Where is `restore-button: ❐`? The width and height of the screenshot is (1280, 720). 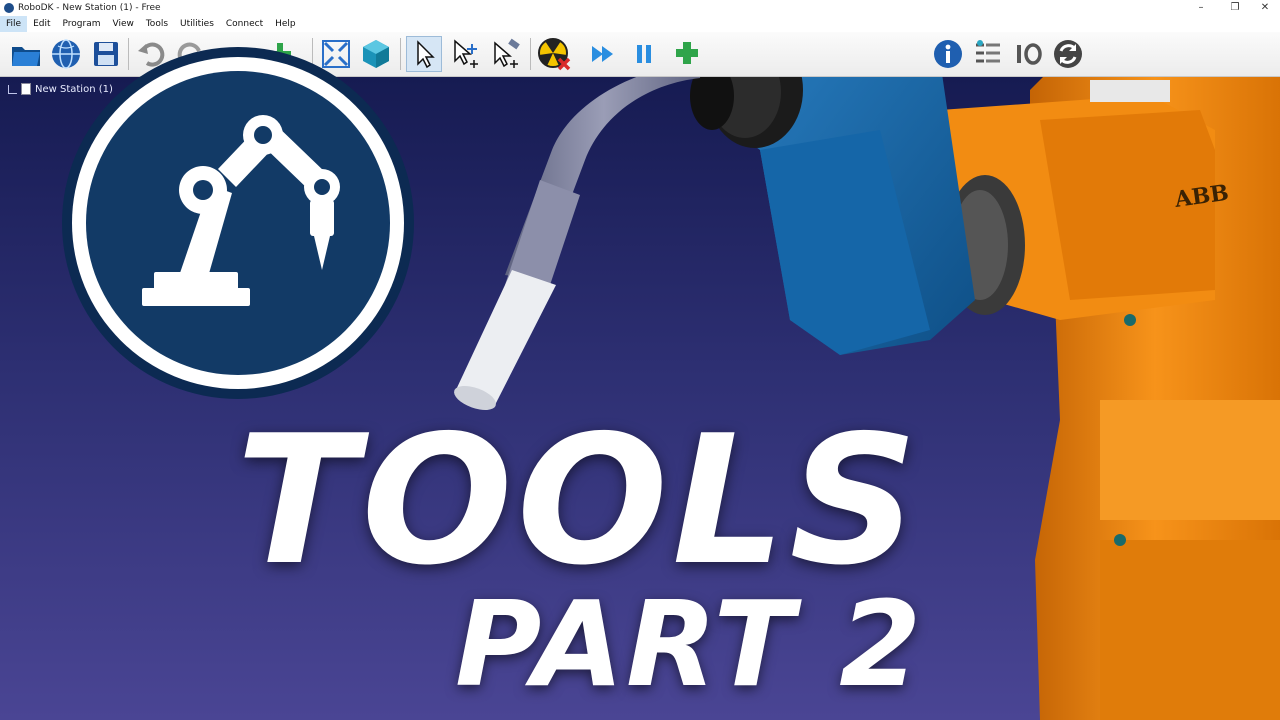 restore-button: ❐ is located at coordinates (1235, 8).